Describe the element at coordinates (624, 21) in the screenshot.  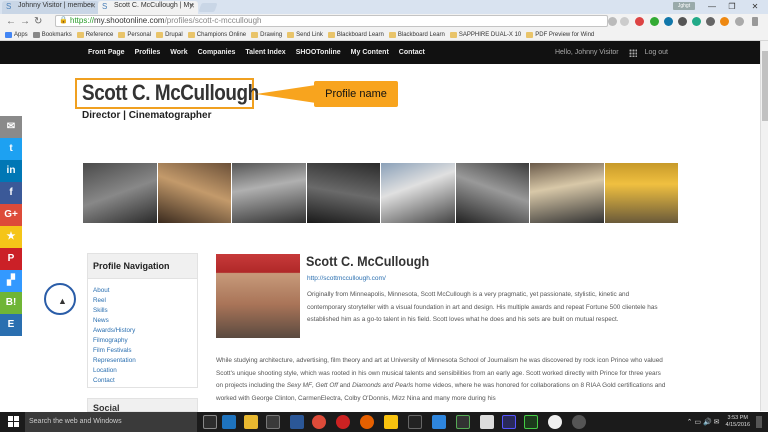
I see `star-bookmark-icon` at that location.